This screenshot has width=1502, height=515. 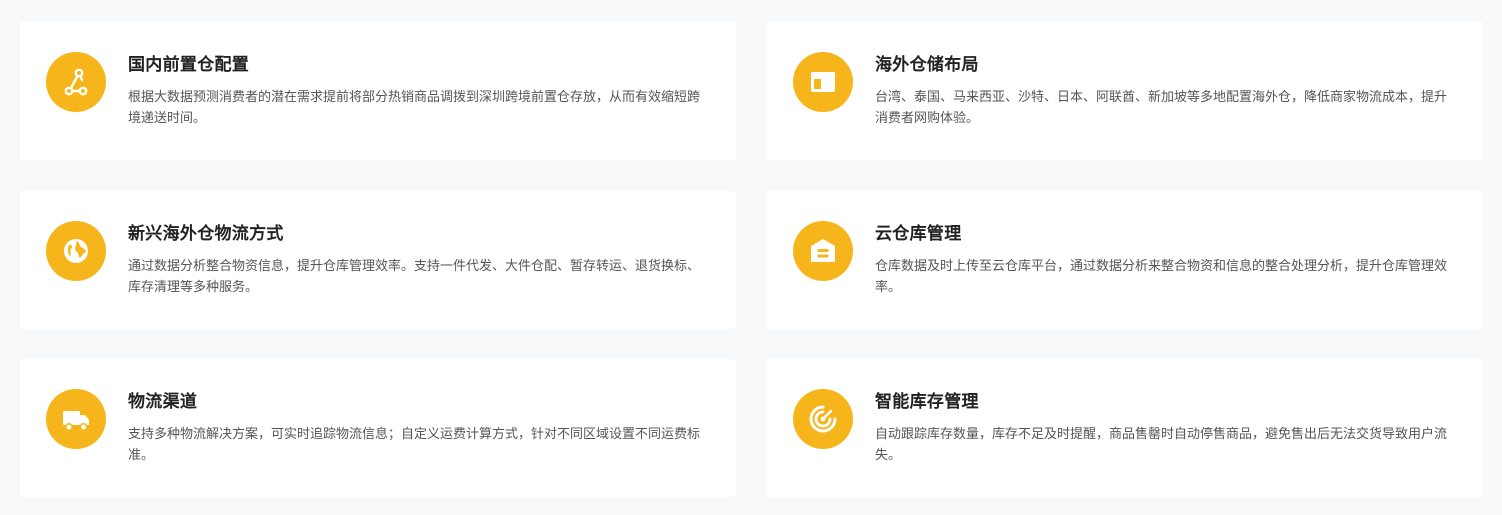 What do you see at coordinates (823, 82) in the screenshot?
I see `window-layout-icon` at bounding box center [823, 82].